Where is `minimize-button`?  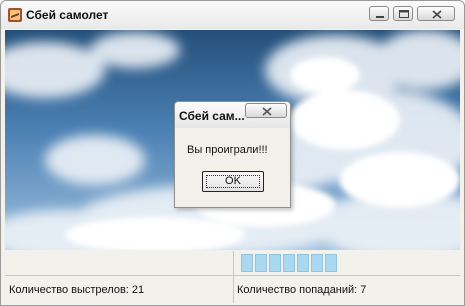
minimize-button is located at coordinates (379, 13).